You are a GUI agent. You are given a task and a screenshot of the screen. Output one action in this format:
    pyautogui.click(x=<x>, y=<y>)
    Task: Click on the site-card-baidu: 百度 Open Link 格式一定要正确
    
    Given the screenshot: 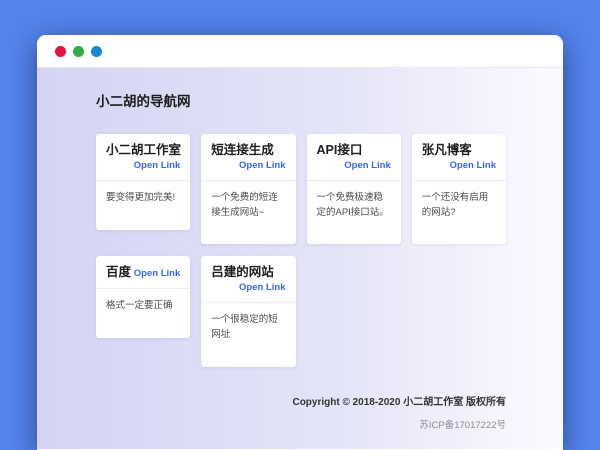 What is the action you would take?
    pyautogui.click(x=143, y=297)
    